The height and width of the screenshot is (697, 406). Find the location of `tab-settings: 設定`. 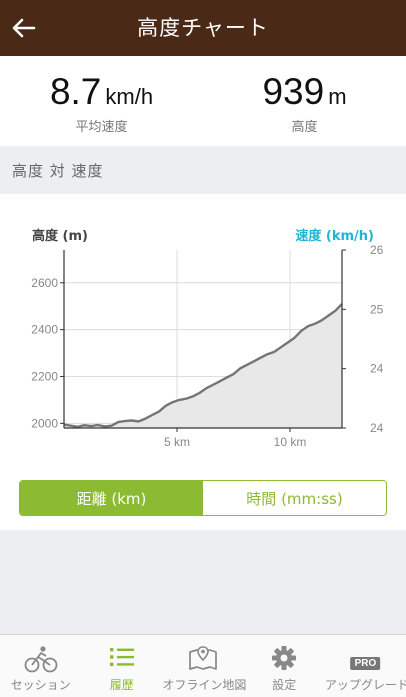

tab-settings: 設定 is located at coordinates (284, 666).